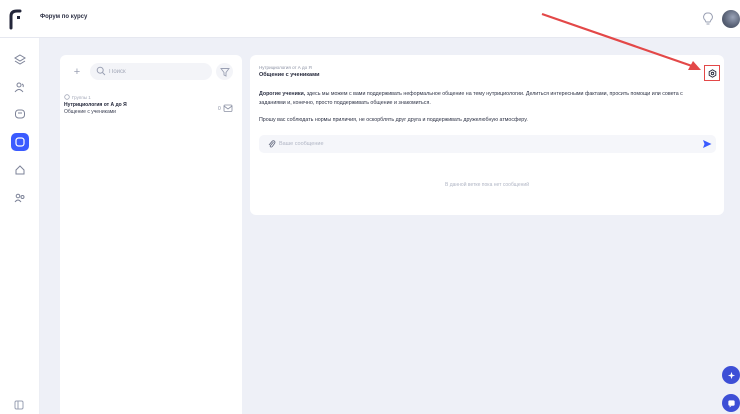 The width and height of the screenshot is (740, 414). I want to click on home-icon, so click(20, 170).